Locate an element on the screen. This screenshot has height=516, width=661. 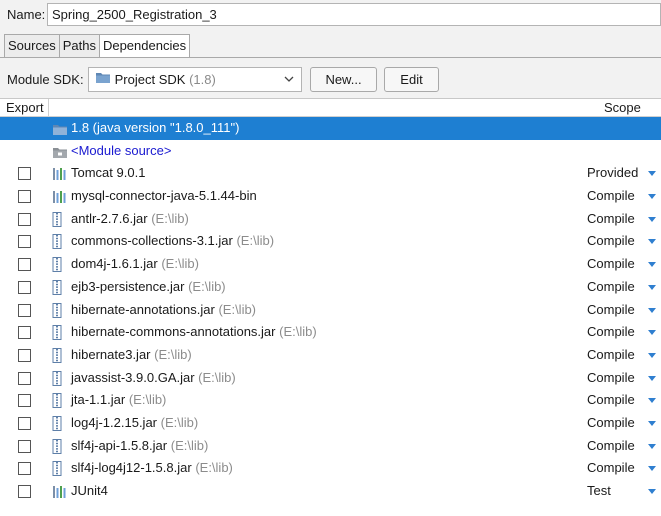
dependency-name: Tomcat 9.0.1 is located at coordinates (108, 173).